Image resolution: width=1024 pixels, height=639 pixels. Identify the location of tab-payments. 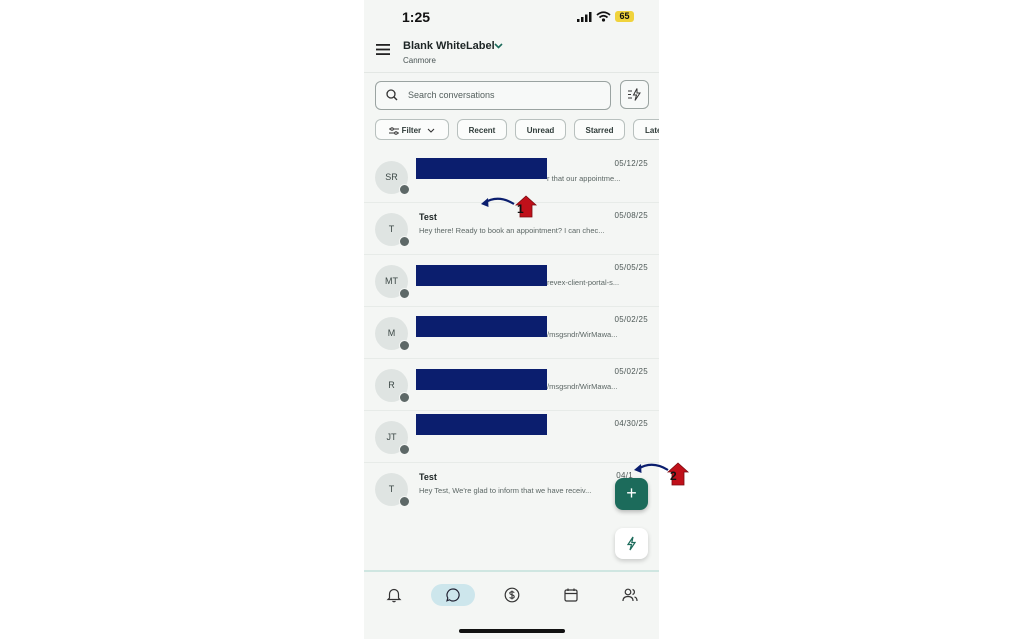
(512, 595).